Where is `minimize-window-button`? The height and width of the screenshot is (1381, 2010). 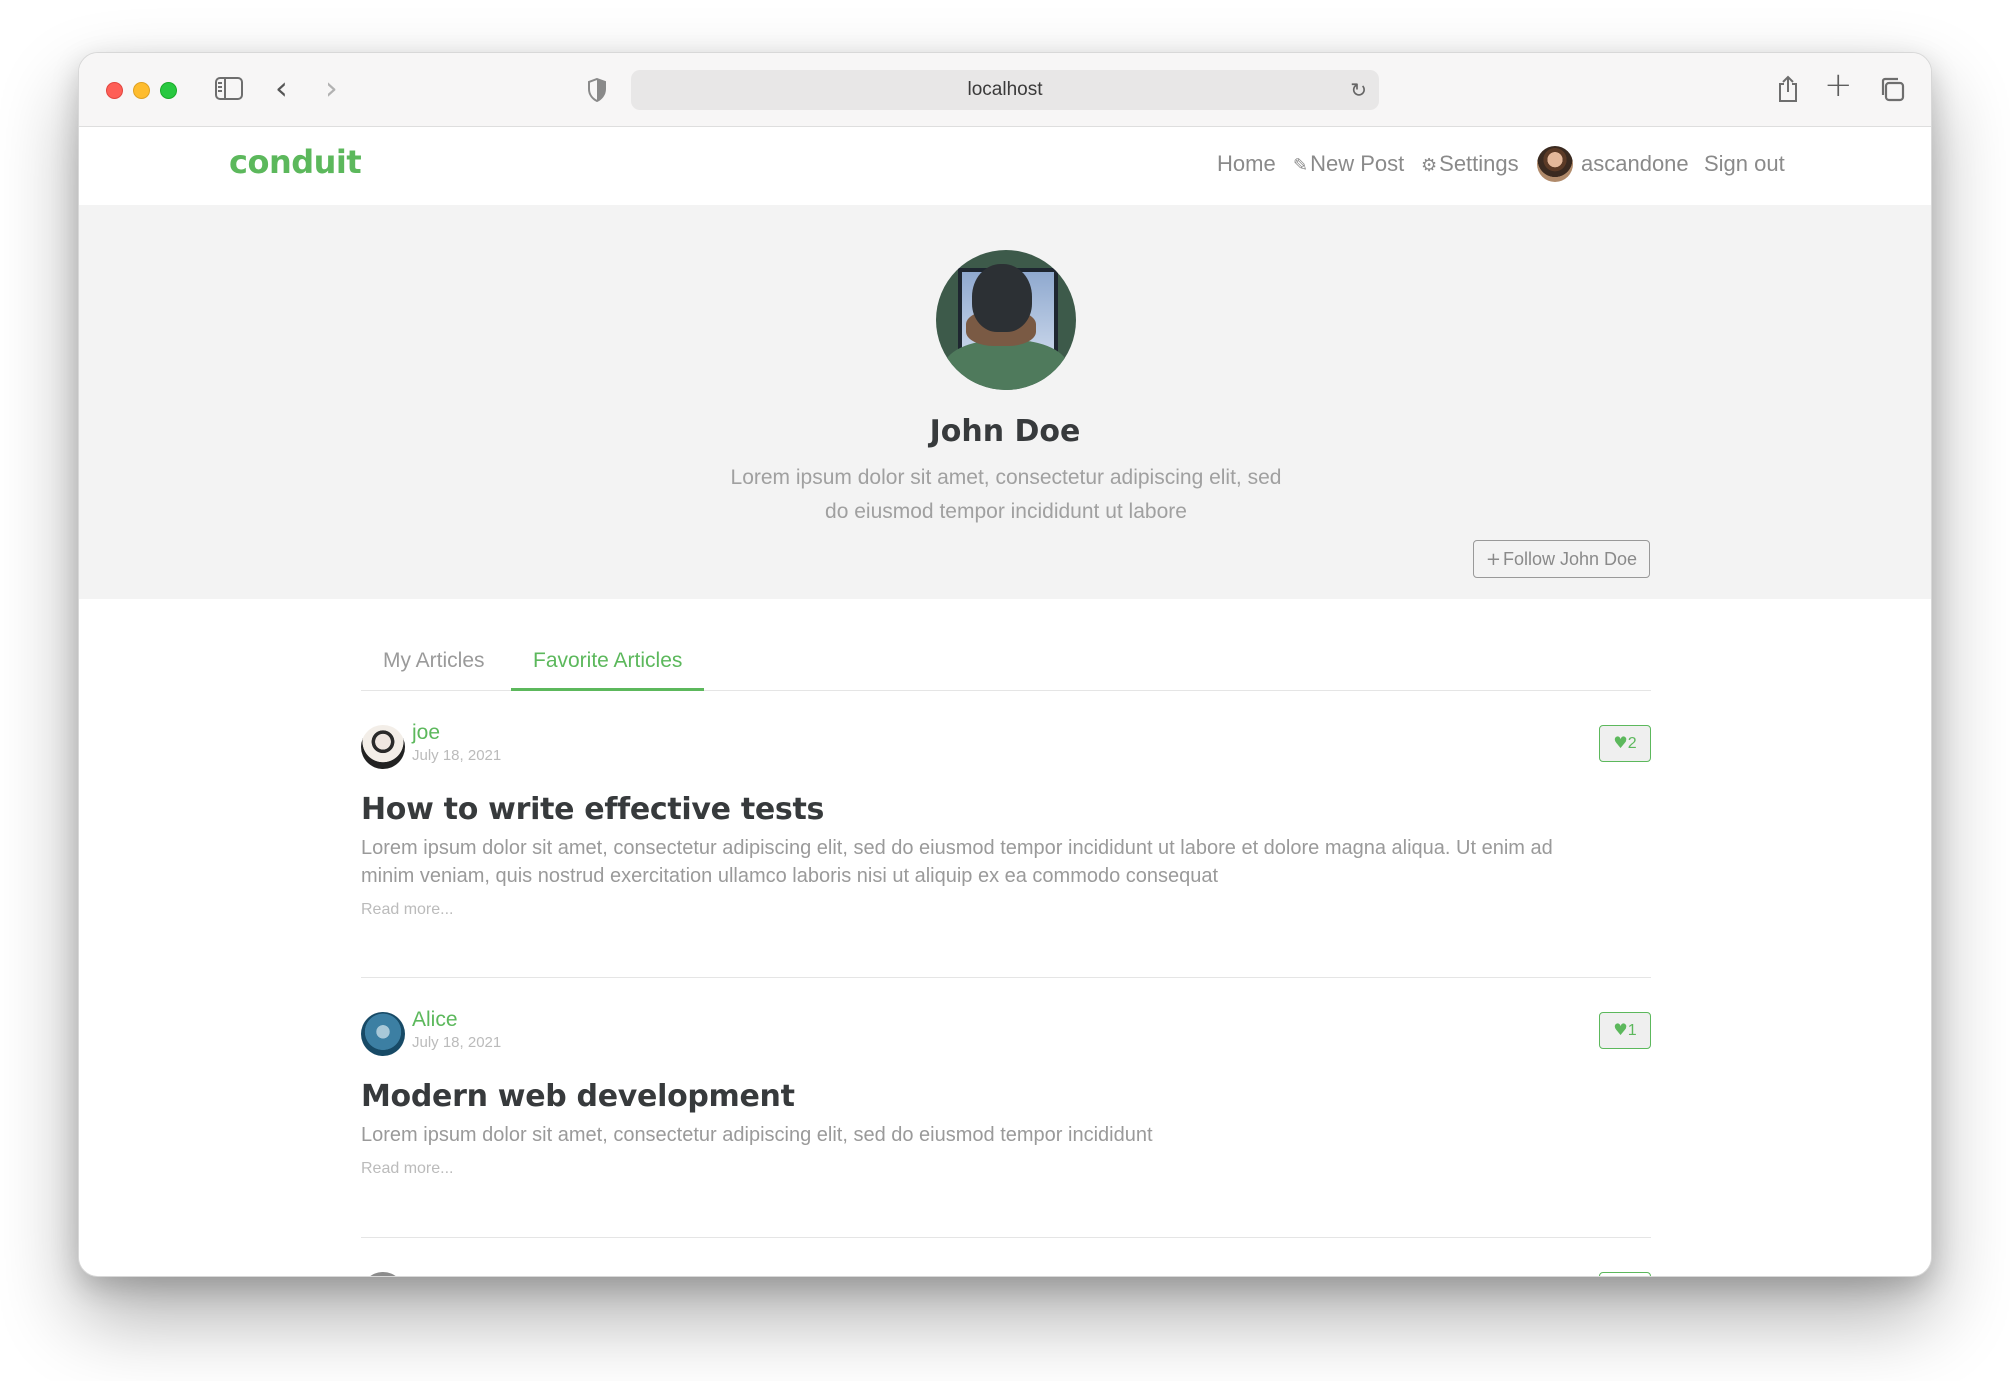
minimize-window-button is located at coordinates (141, 90).